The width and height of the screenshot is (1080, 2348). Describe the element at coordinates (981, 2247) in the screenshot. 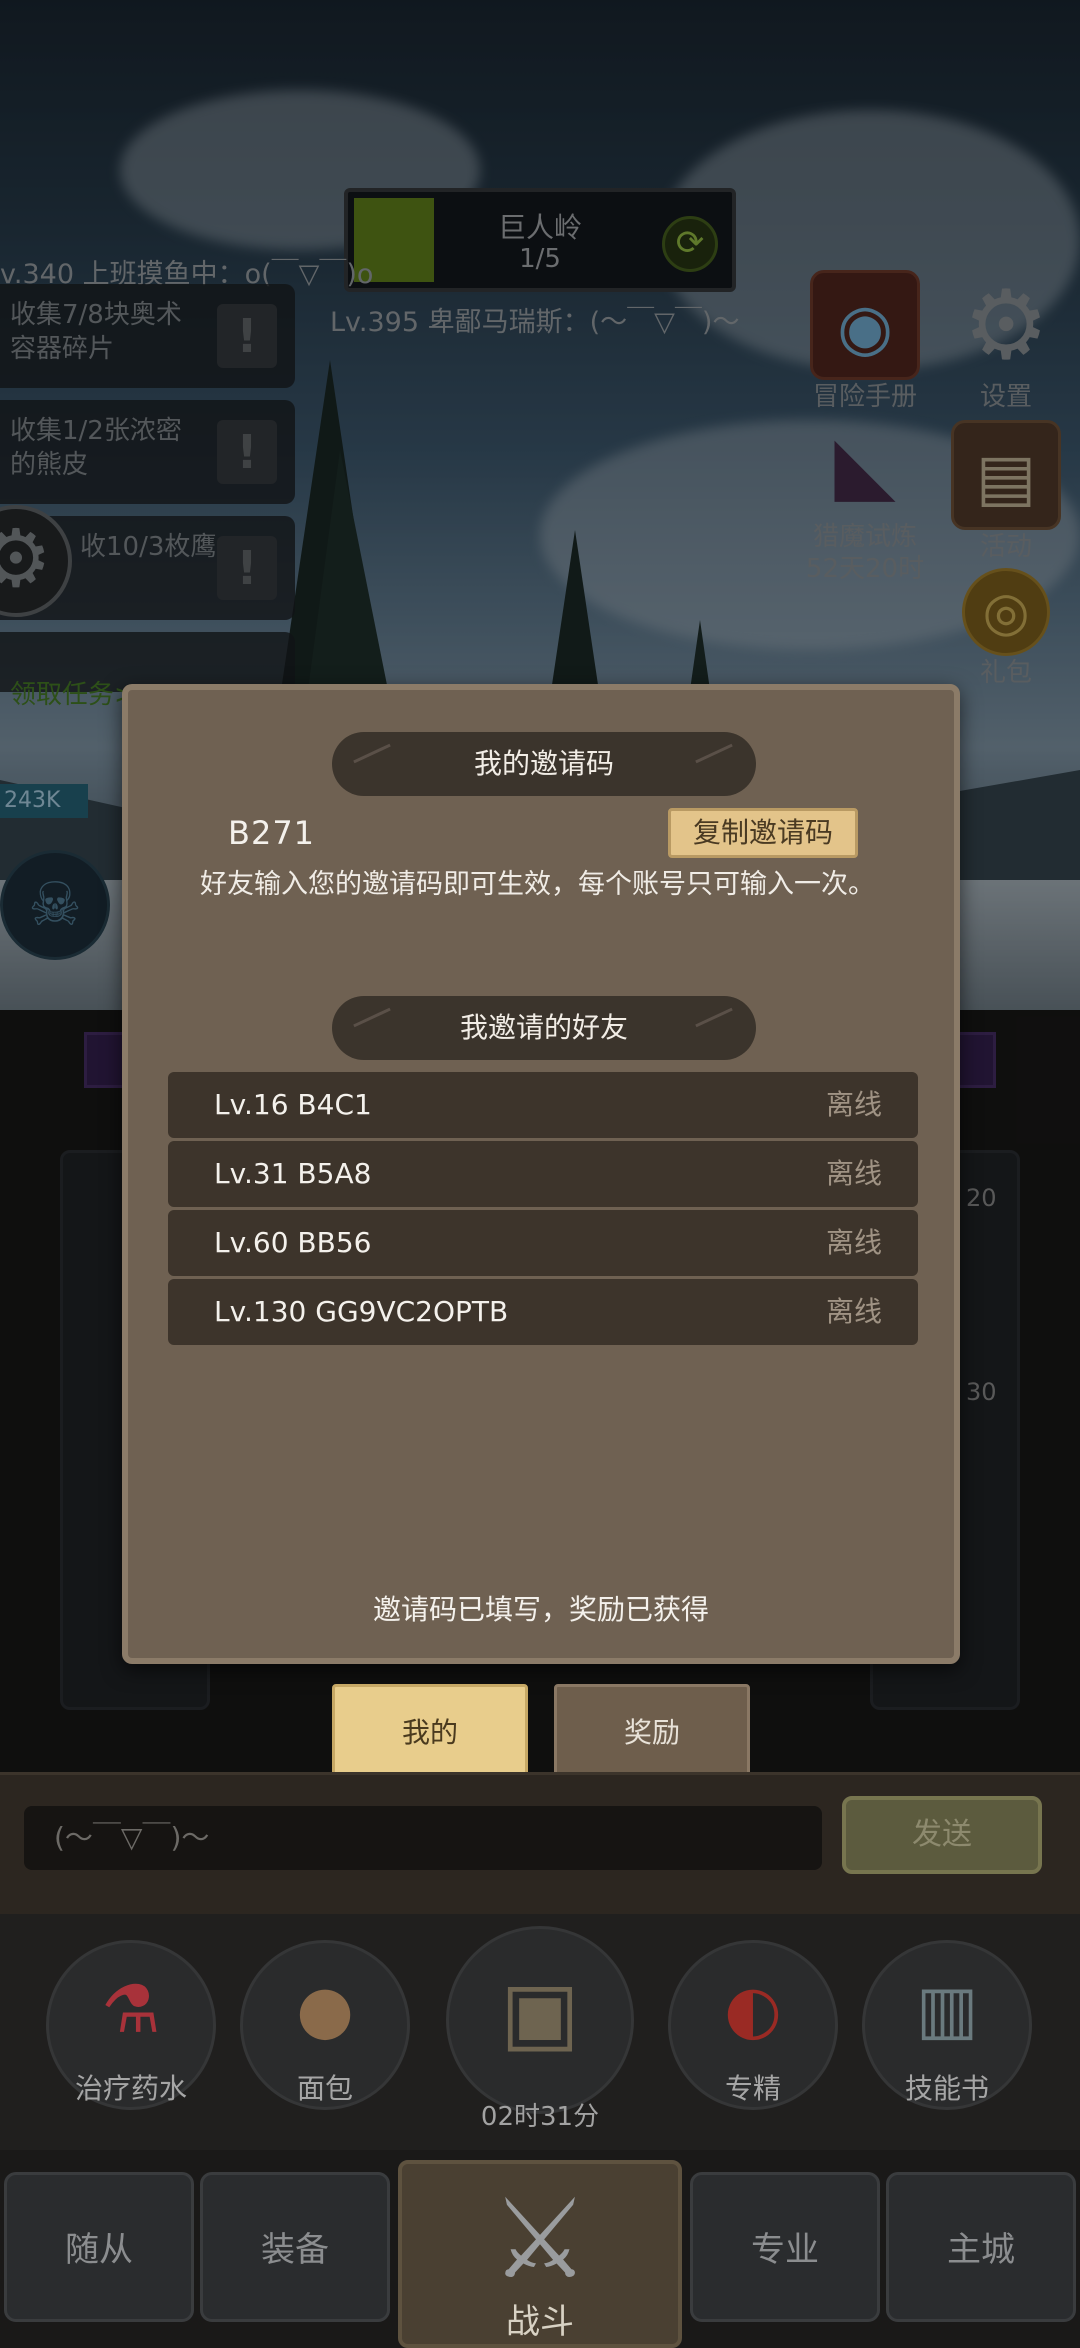

I see `nav-main-city: 主城` at that location.